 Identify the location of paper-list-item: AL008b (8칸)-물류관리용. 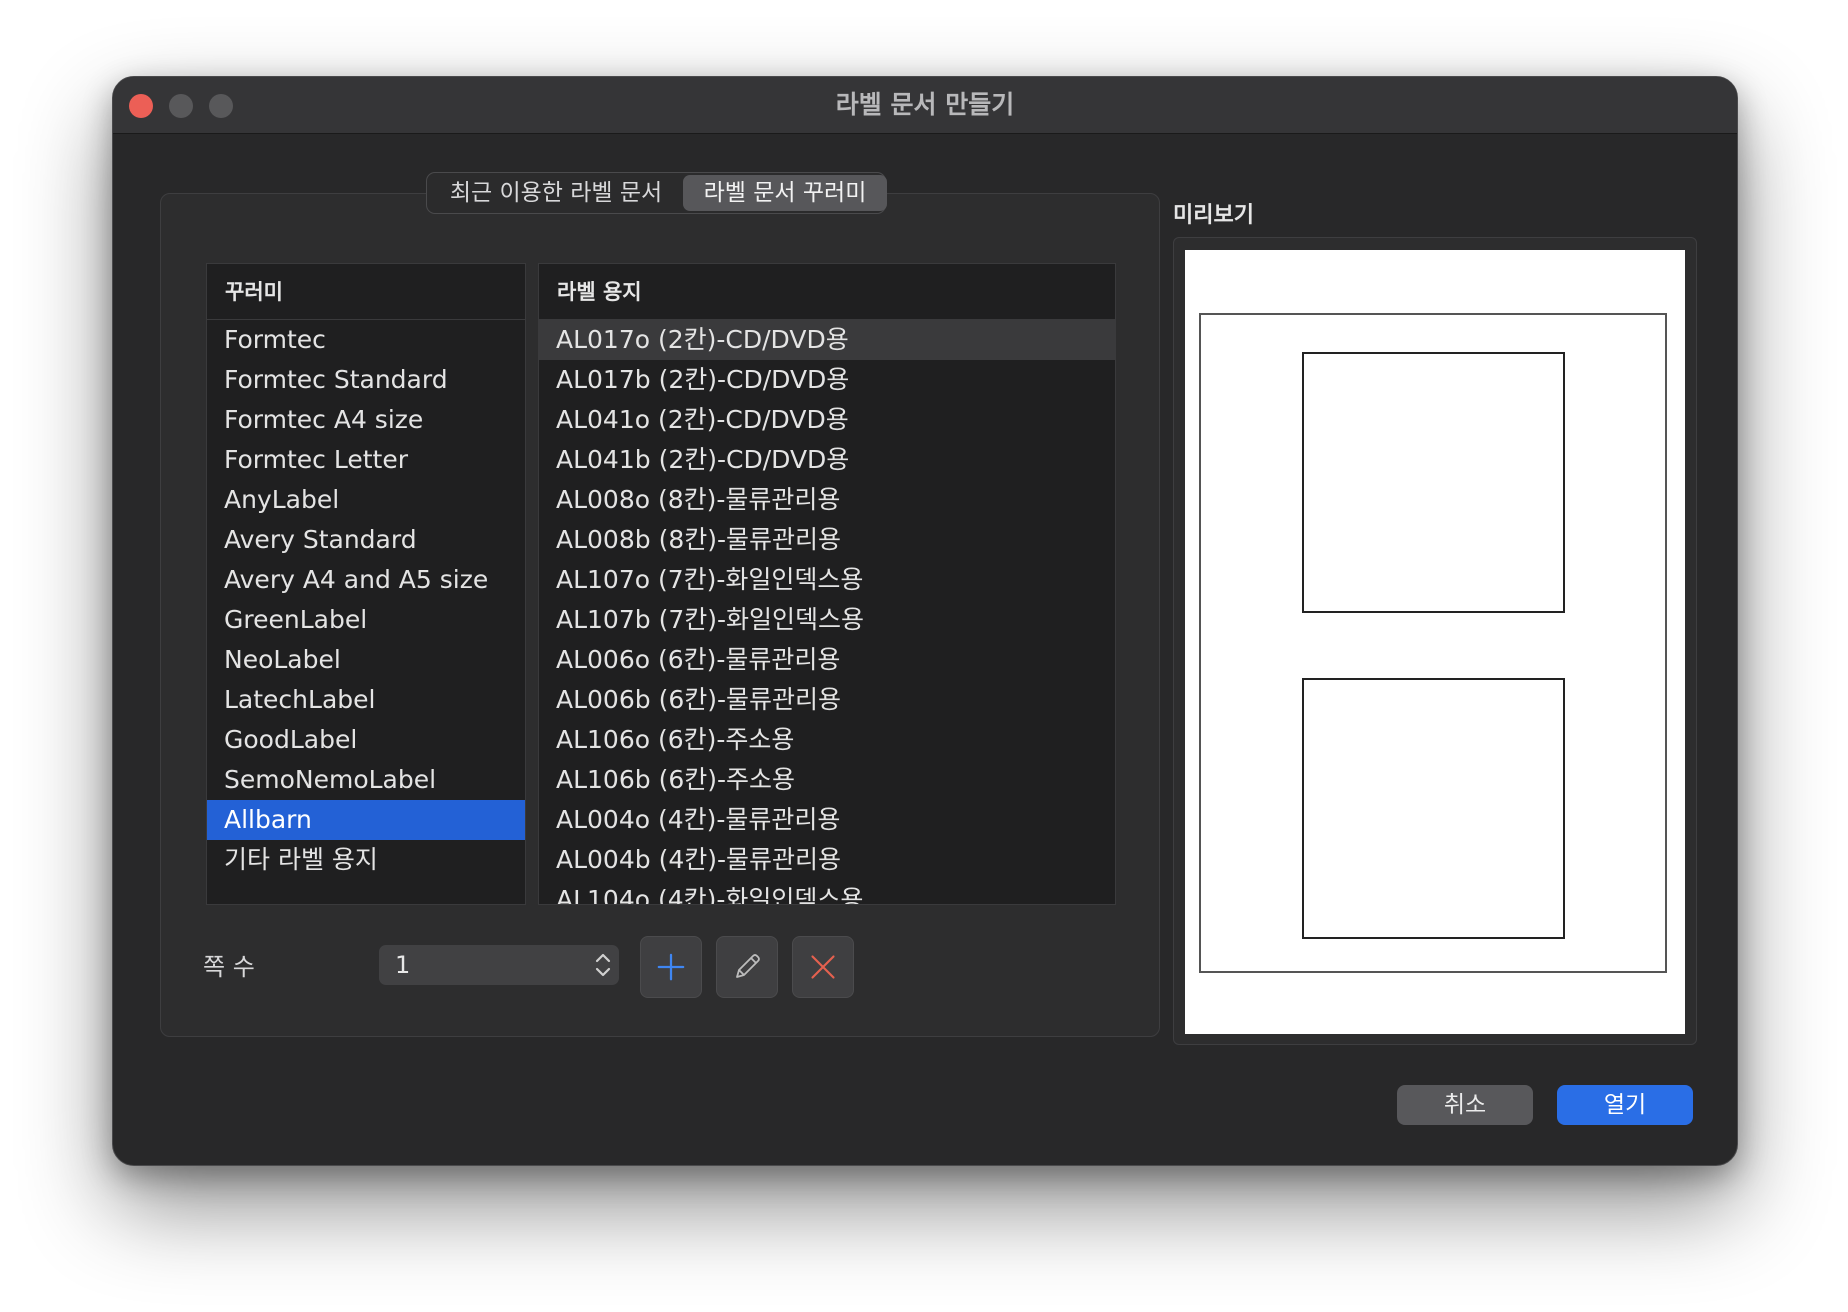
(827, 540).